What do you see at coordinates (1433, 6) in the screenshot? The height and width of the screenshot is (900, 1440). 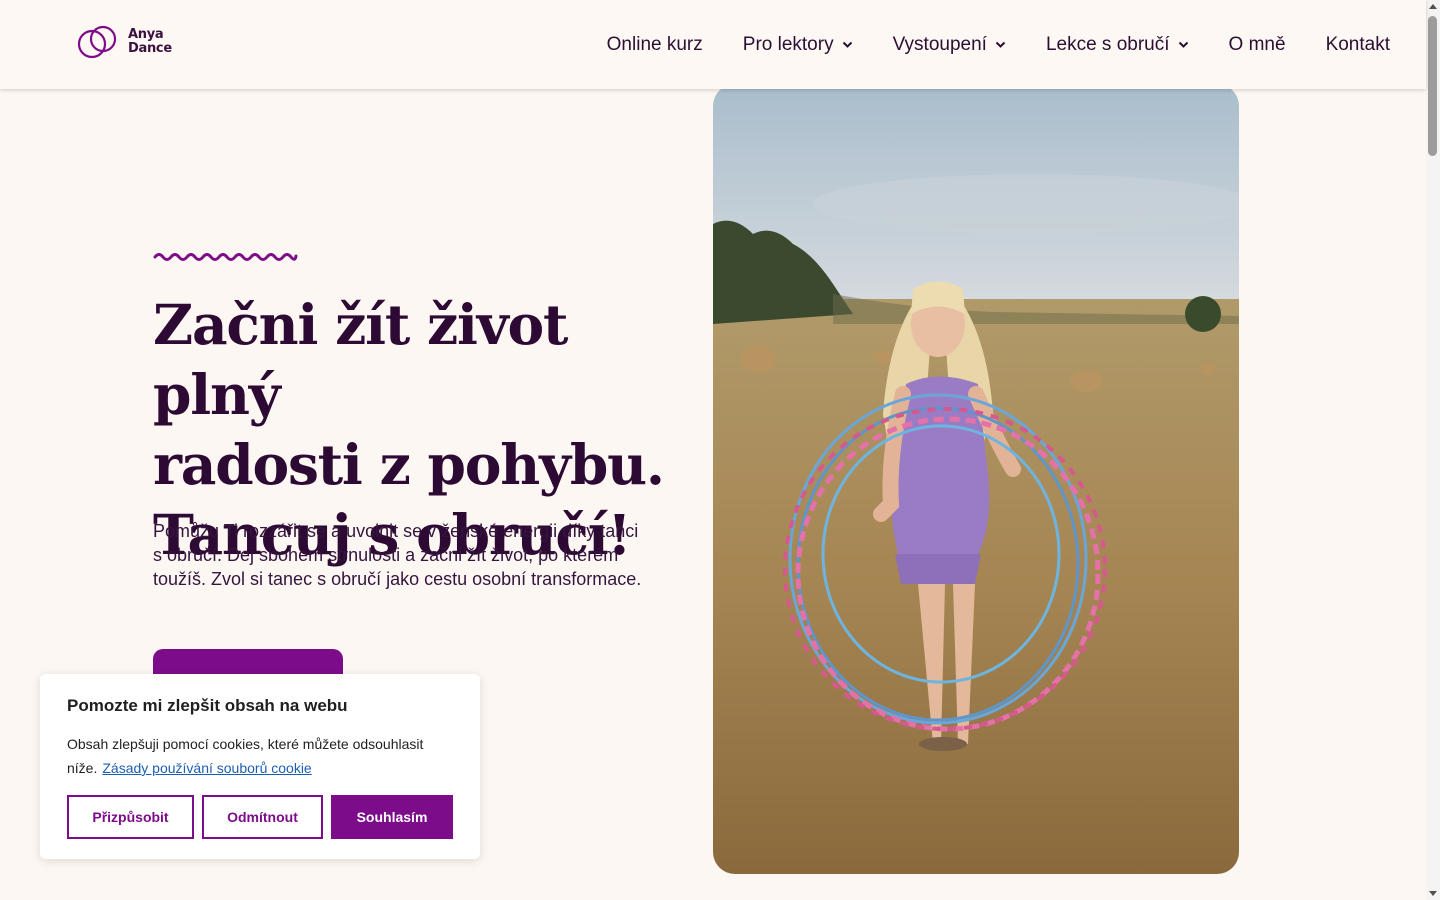 I see `scroll-up-arrow-icon` at bounding box center [1433, 6].